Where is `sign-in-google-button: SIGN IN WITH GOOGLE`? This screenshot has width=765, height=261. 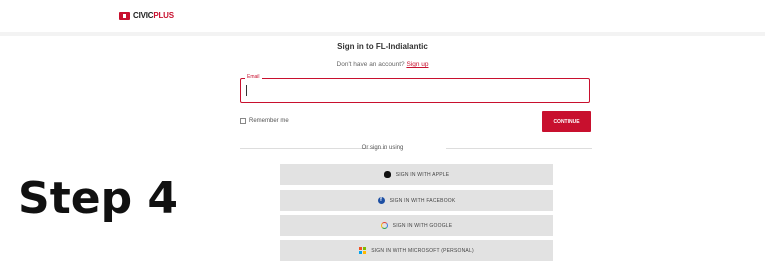
sign-in-google-button: SIGN IN WITH GOOGLE is located at coordinates (416, 225).